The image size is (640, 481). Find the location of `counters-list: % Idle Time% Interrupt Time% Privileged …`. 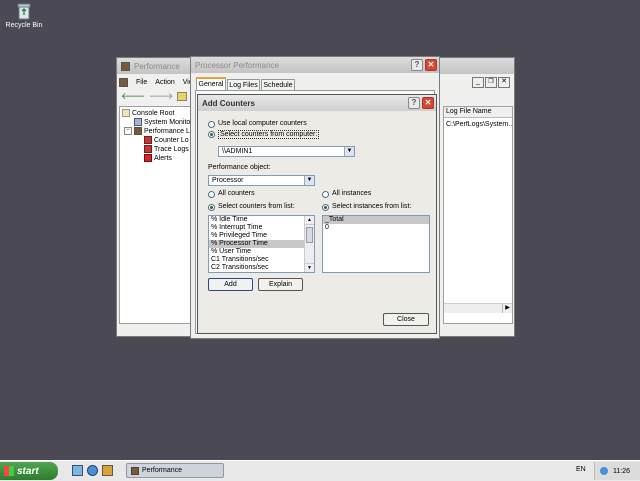

counters-list: % Idle Time% Interrupt Time% Privileged … is located at coordinates (261, 244).